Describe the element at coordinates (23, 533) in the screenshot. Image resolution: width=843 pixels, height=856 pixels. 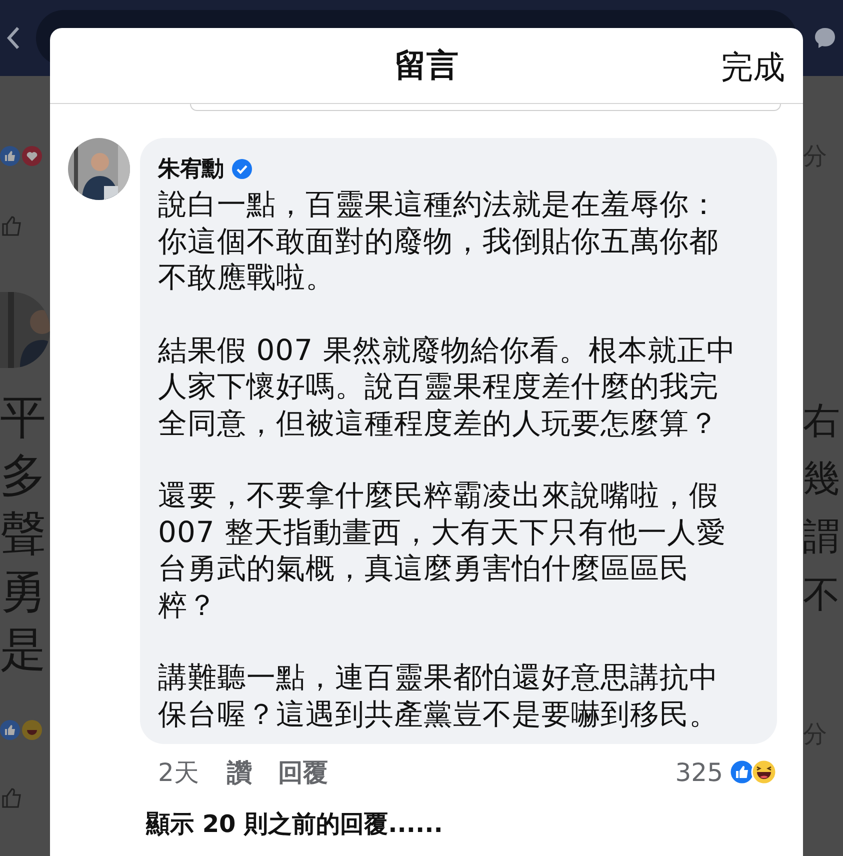
I see `post-text-fragment: 聲` at that location.